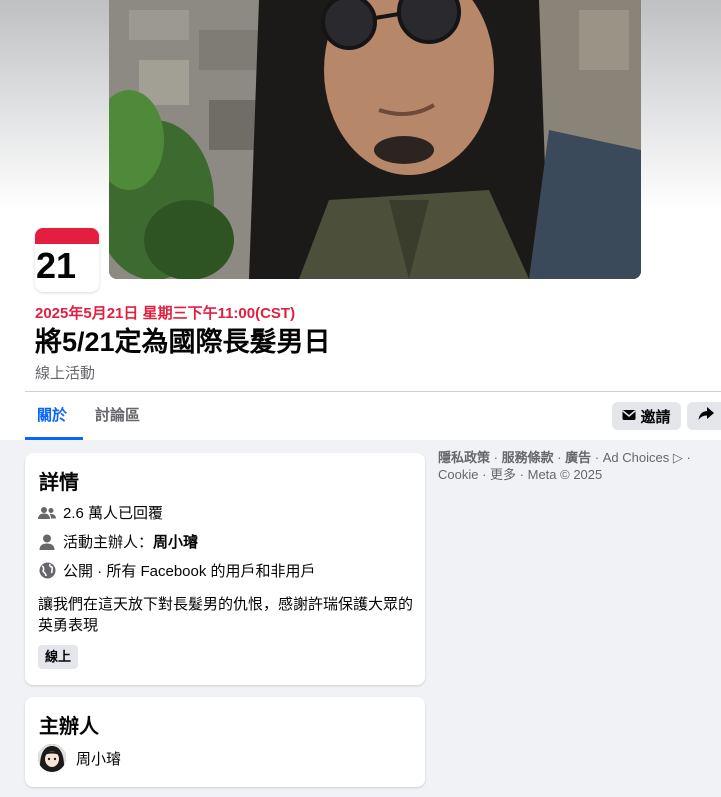  What do you see at coordinates (464, 457) in the screenshot?
I see `privacy-policy-link: 隱私政策` at bounding box center [464, 457].